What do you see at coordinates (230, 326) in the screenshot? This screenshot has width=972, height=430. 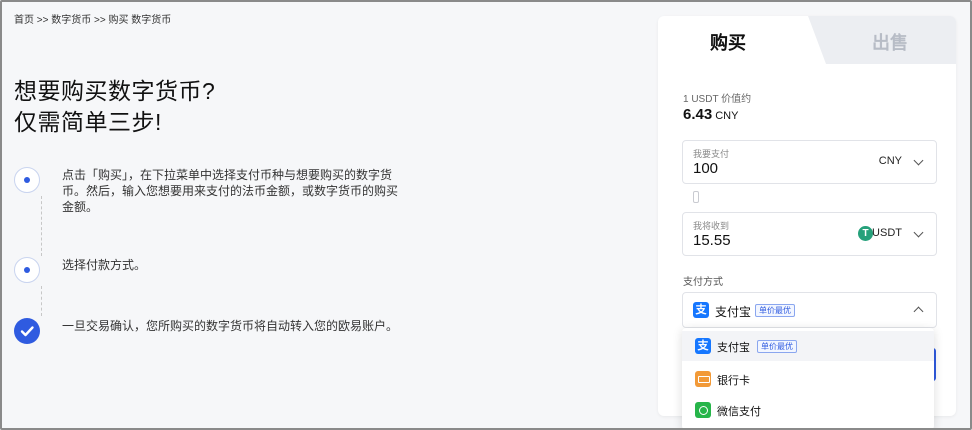 I see `step-3-text: 一旦交易确认，您所购买的数字货币将自动转入您的欧易账户。` at bounding box center [230, 326].